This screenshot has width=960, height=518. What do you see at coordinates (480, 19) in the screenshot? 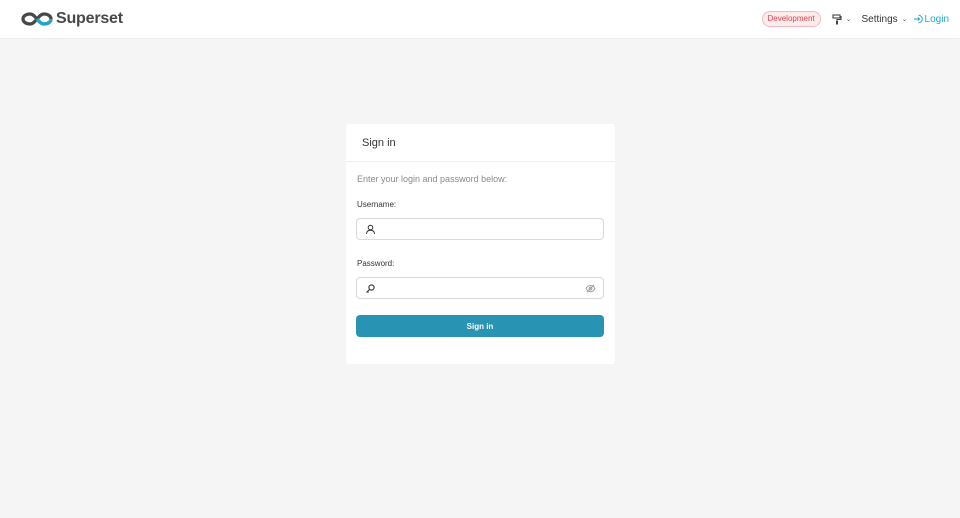
I see `top-navbar: Superset Development ⌄ Settings ⌄ Login` at bounding box center [480, 19].